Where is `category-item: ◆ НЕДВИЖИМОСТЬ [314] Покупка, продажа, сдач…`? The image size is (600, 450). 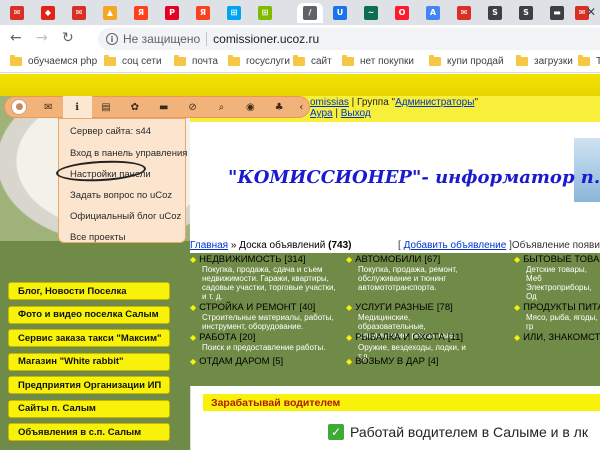
category-item: ◆ НЕДВИЖИМОСТЬ [314] Покупка, продажа, сдач… is located at coordinates (265, 277).